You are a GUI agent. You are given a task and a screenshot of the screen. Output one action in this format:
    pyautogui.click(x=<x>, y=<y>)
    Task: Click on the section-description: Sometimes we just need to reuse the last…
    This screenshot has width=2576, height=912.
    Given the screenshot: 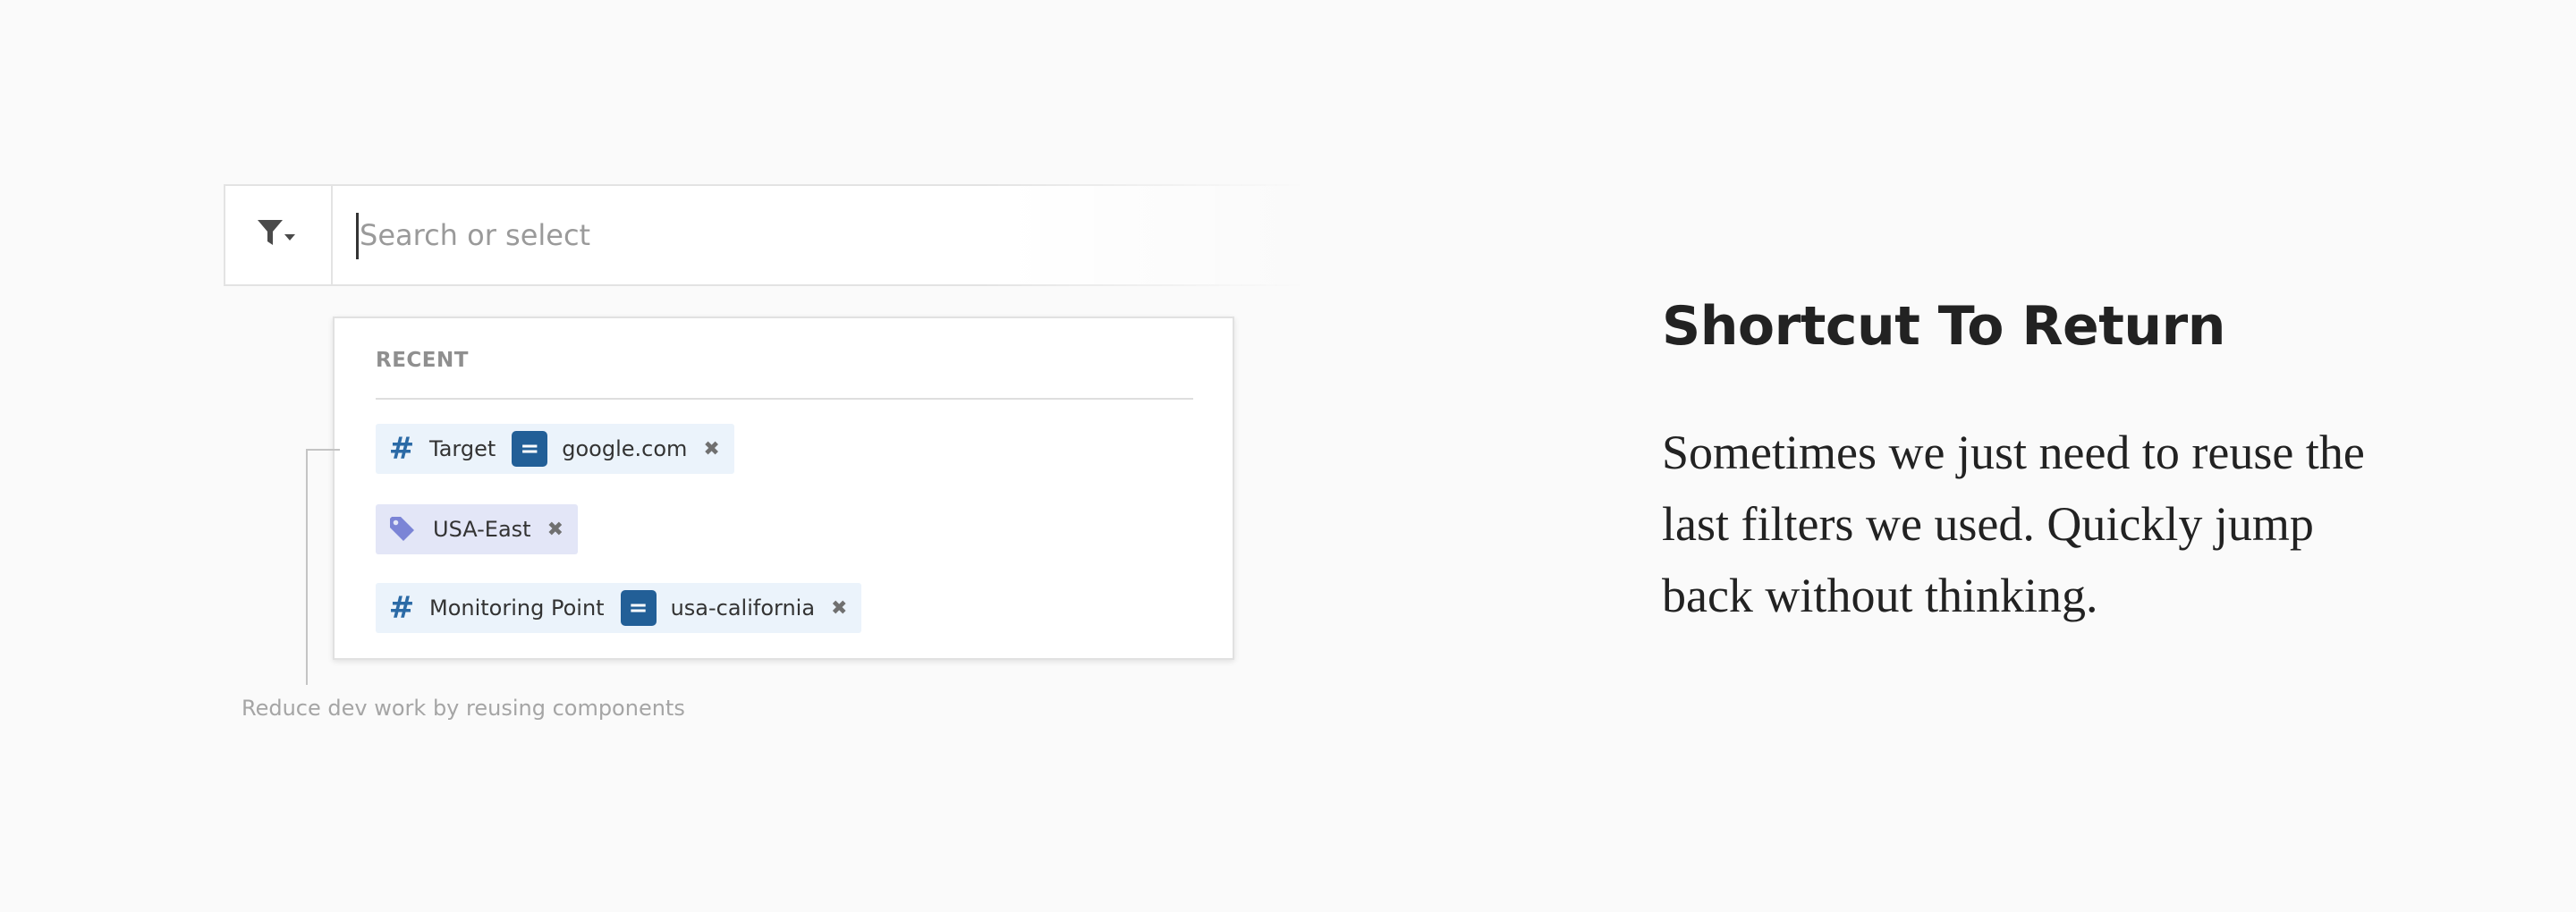 What is the action you would take?
    pyautogui.click(x=2013, y=524)
    